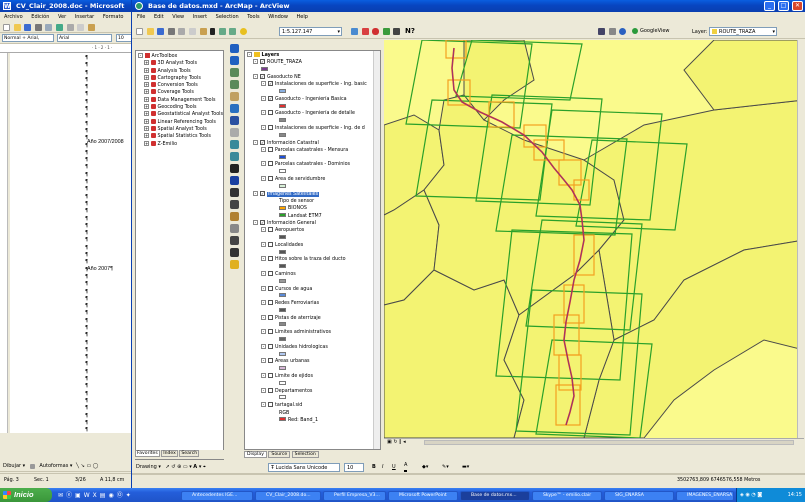 The height and width of the screenshot is (502, 805). Describe the element at coordinates (180, 114) in the screenshot. I see `toolbox-item: + Geostatistical Analyst Tools` at that location.